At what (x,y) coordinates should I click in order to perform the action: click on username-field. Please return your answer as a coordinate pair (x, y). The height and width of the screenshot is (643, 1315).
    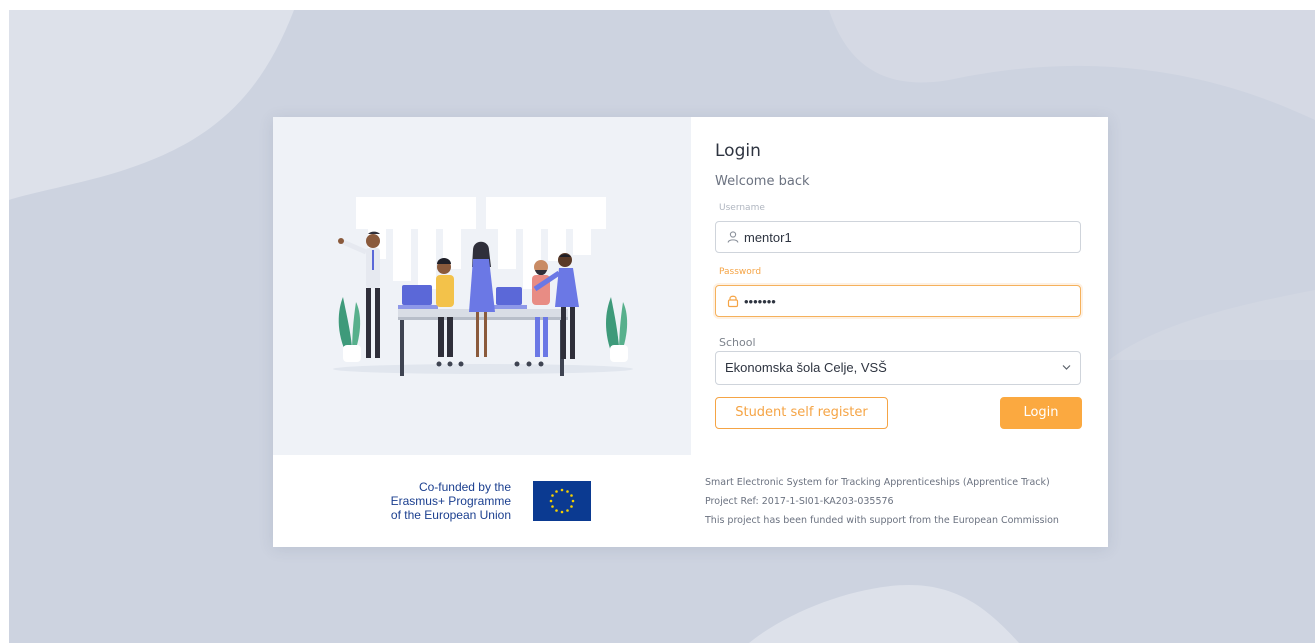
    Looking at the image, I should click on (898, 237).